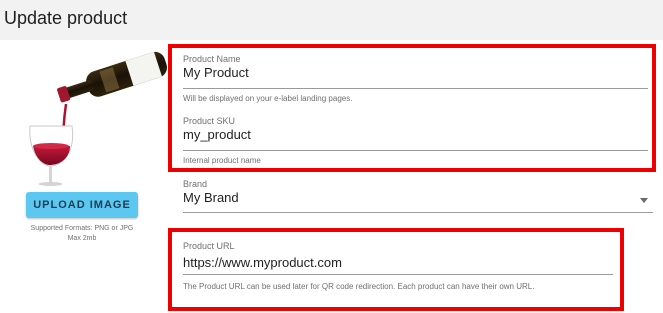 The width and height of the screenshot is (663, 313). I want to click on page-header: Update product, so click(331, 20).